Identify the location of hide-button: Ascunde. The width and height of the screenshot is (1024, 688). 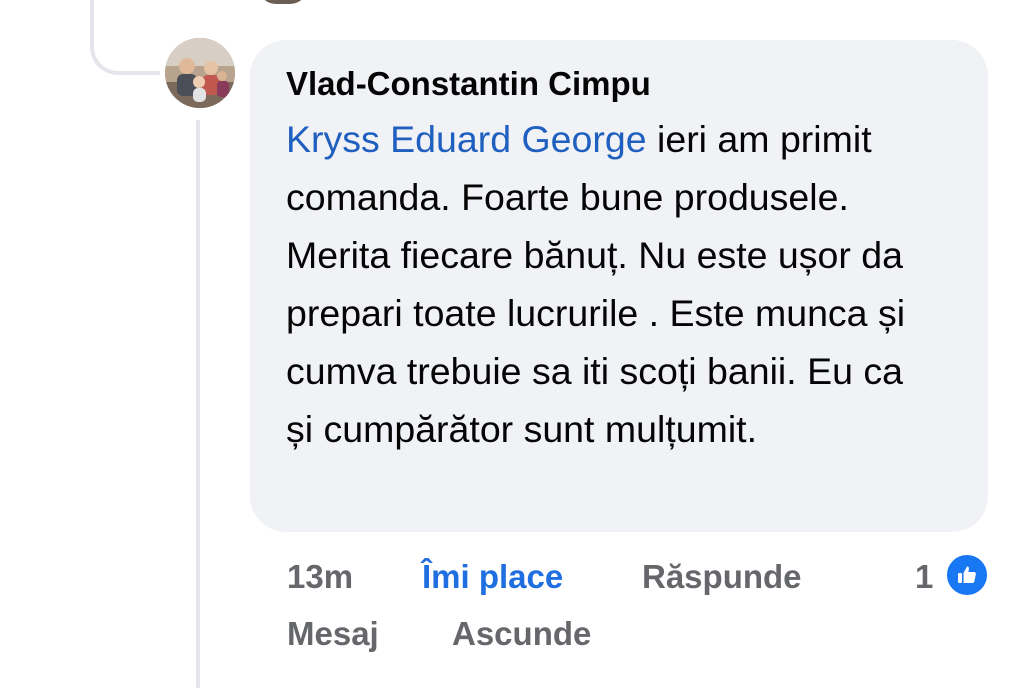
(521, 634).